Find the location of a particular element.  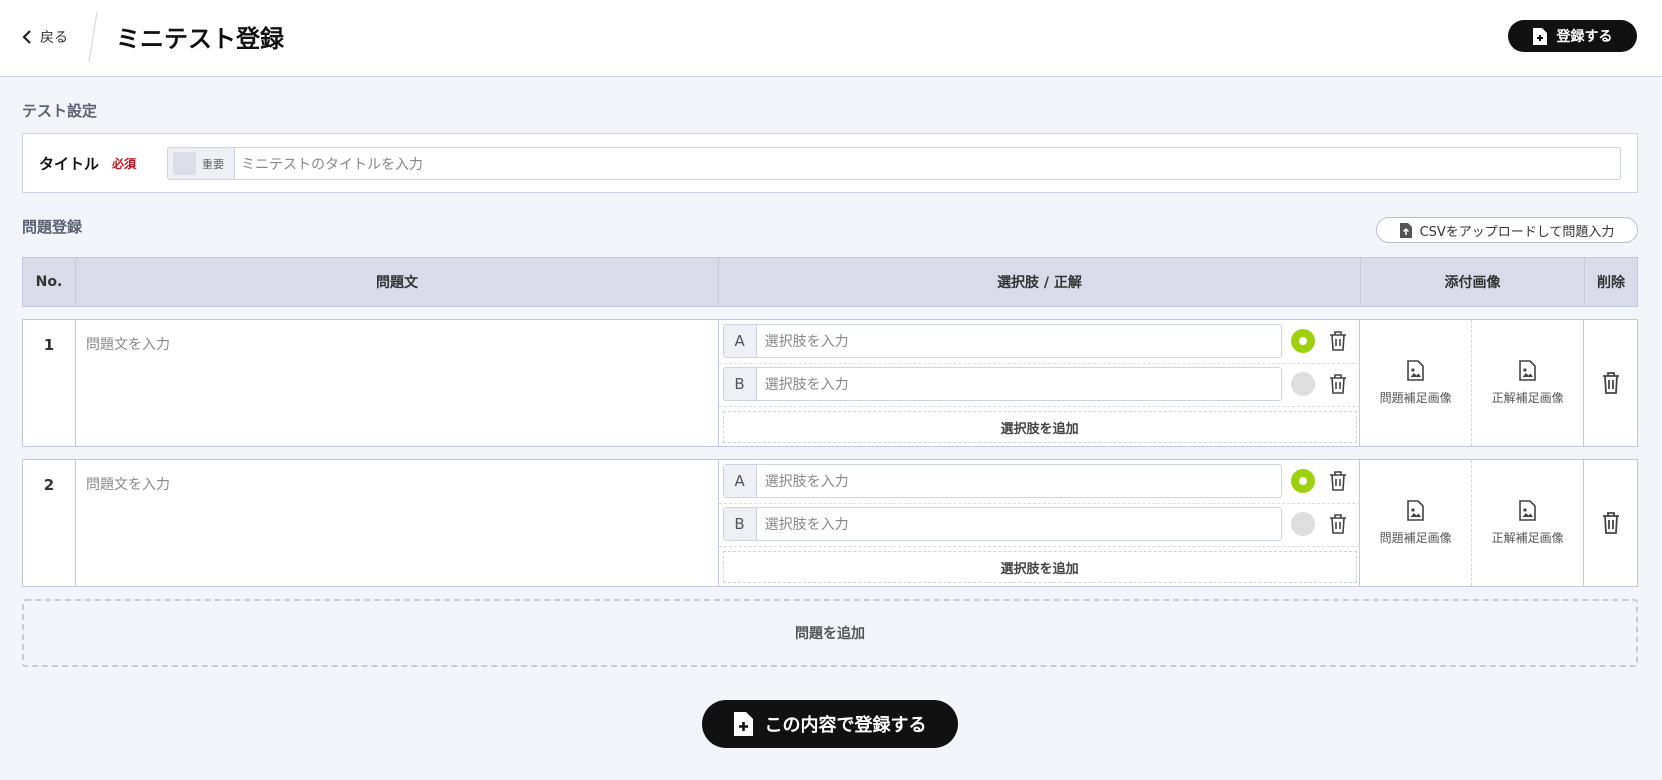

back-button: 戻る is located at coordinates (44, 37).